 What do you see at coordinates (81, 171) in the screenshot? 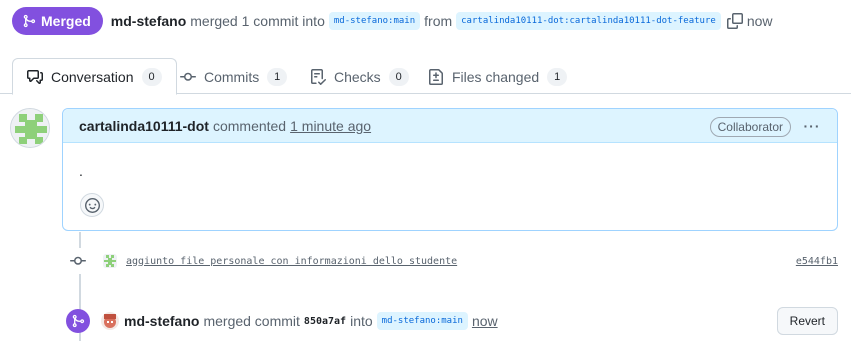
I see `comment-body: .` at bounding box center [81, 171].